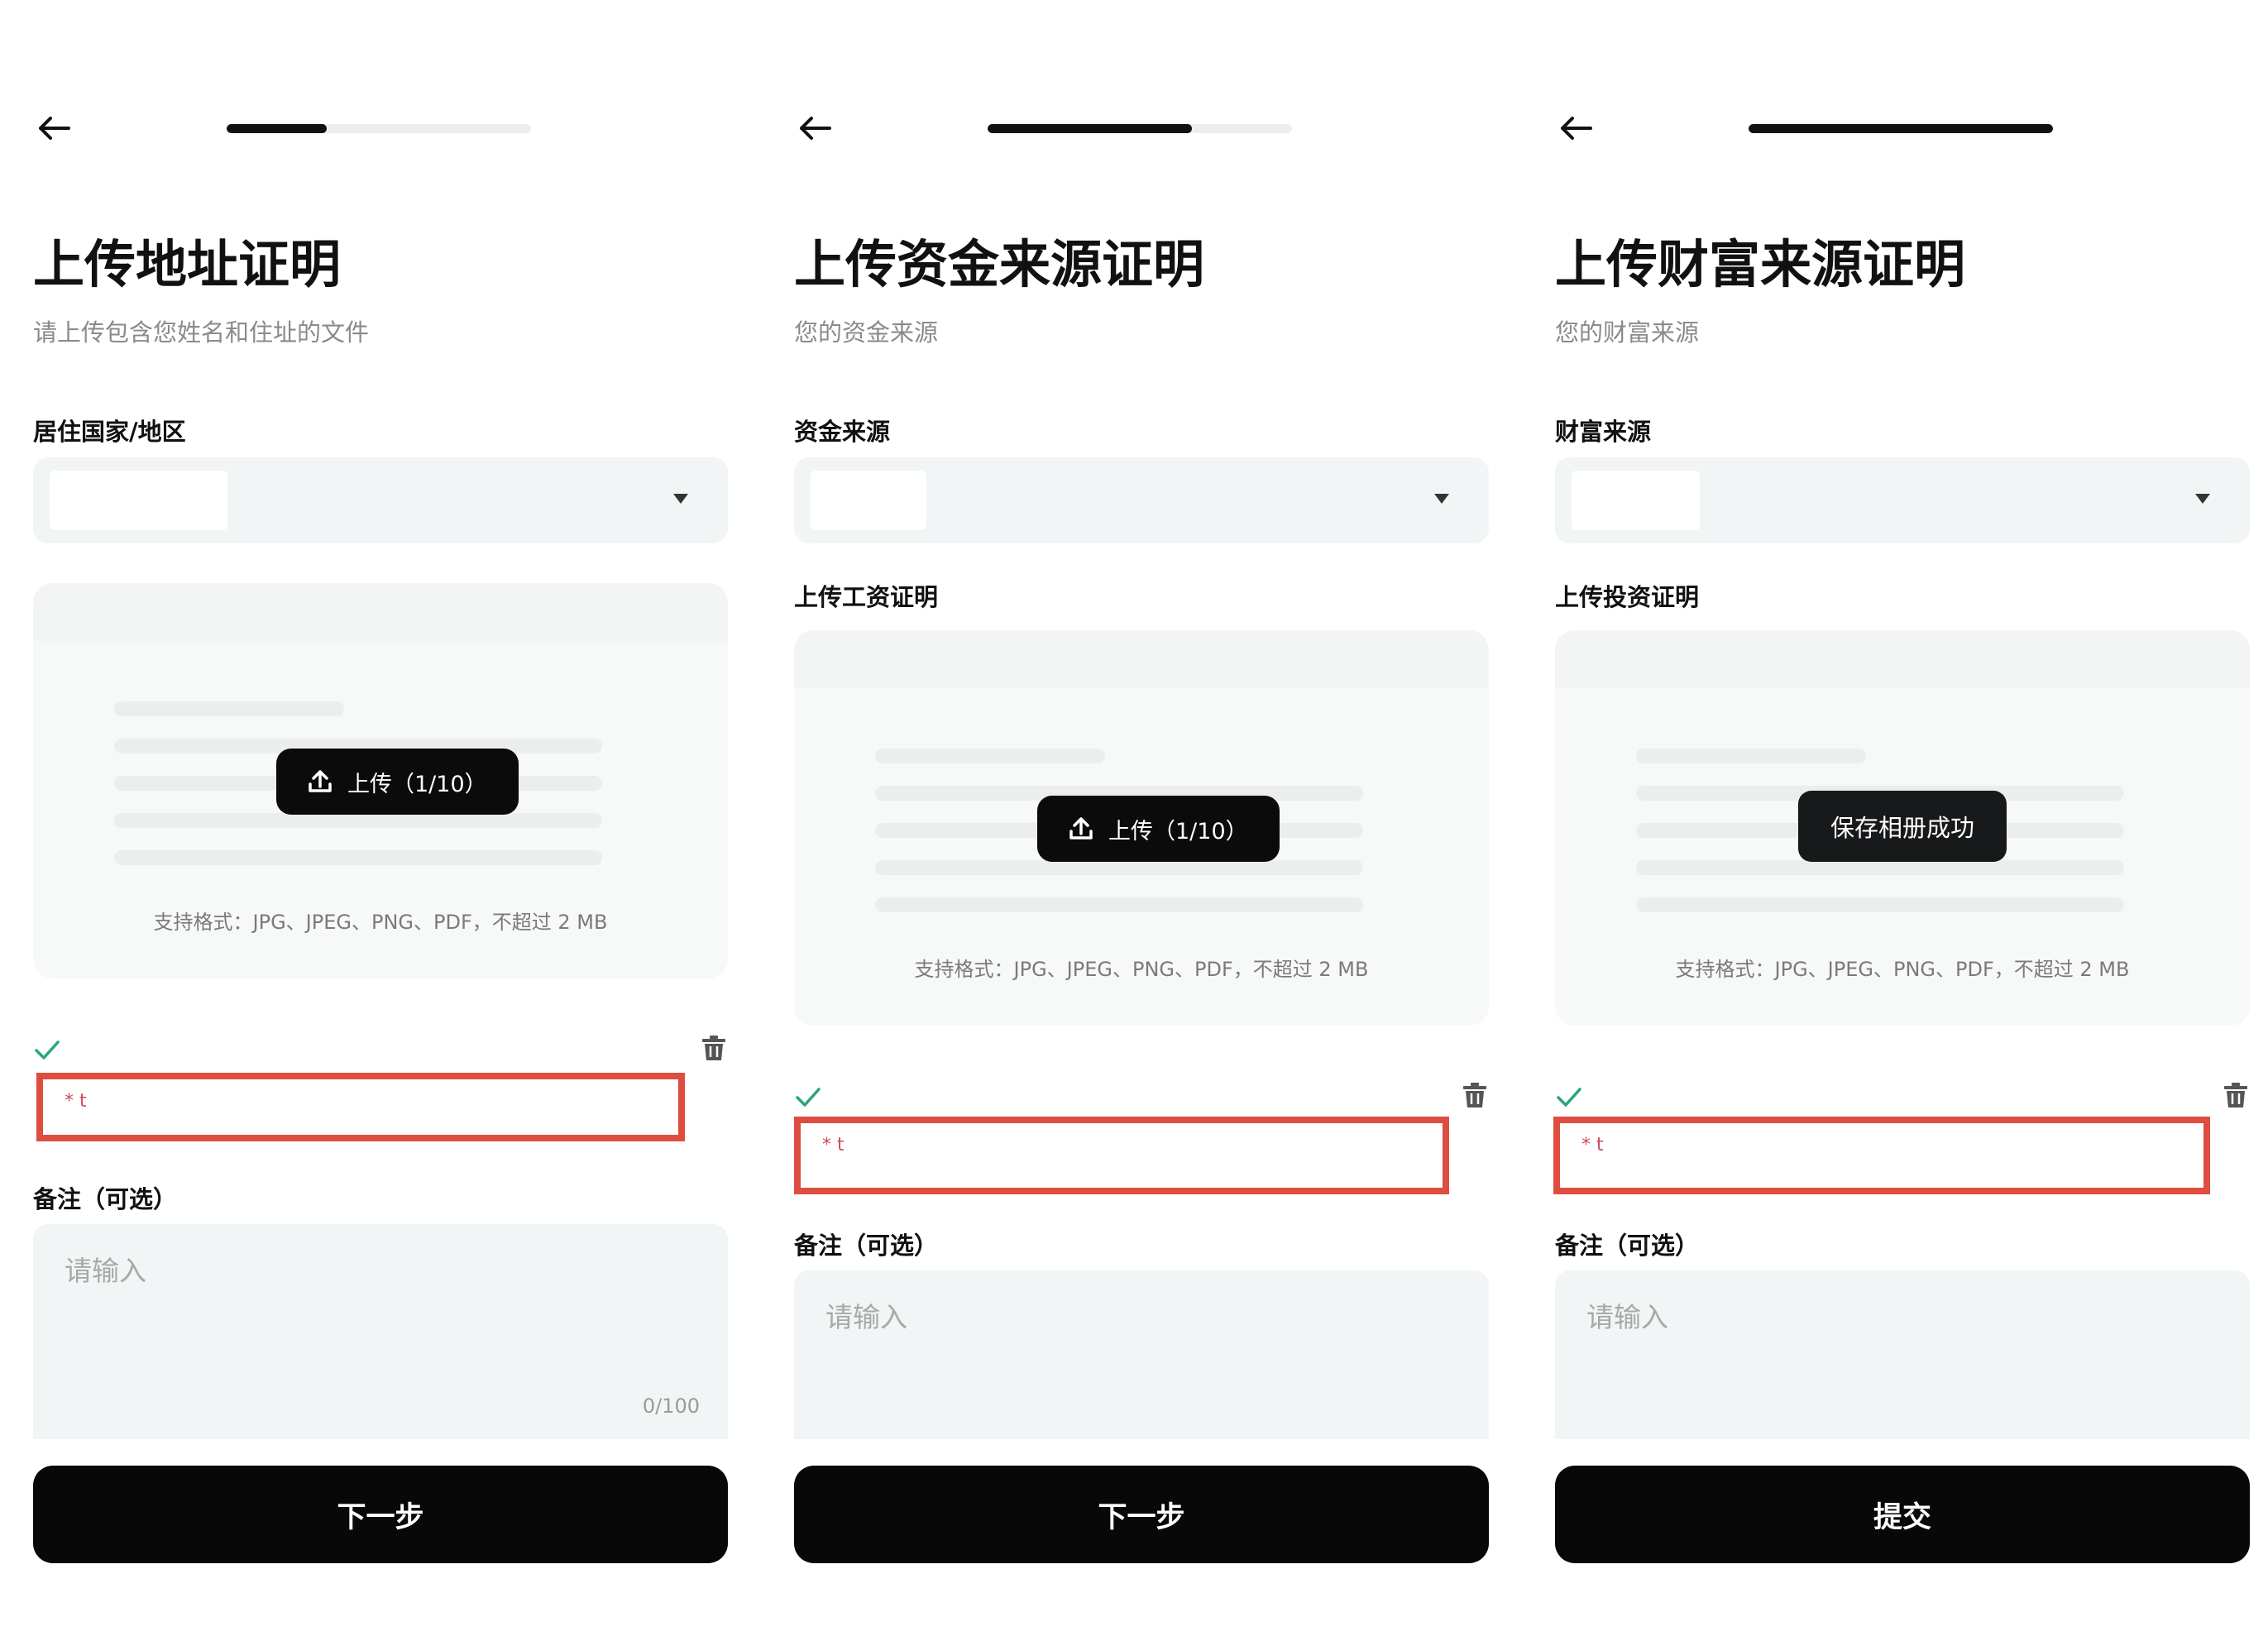 This screenshot has height=1636, width=2268. What do you see at coordinates (671, 1406) in the screenshot?
I see `notes-char-count: 0/100` at bounding box center [671, 1406].